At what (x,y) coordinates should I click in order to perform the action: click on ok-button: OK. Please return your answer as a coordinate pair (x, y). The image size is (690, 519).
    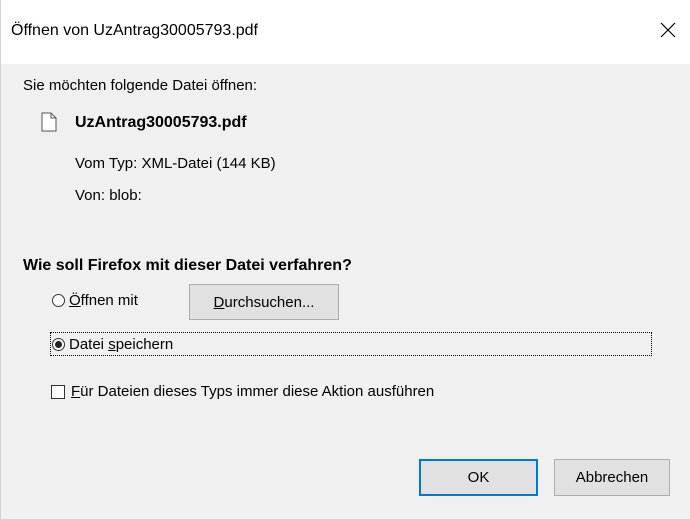
    Looking at the image, I should click on (478, 477).